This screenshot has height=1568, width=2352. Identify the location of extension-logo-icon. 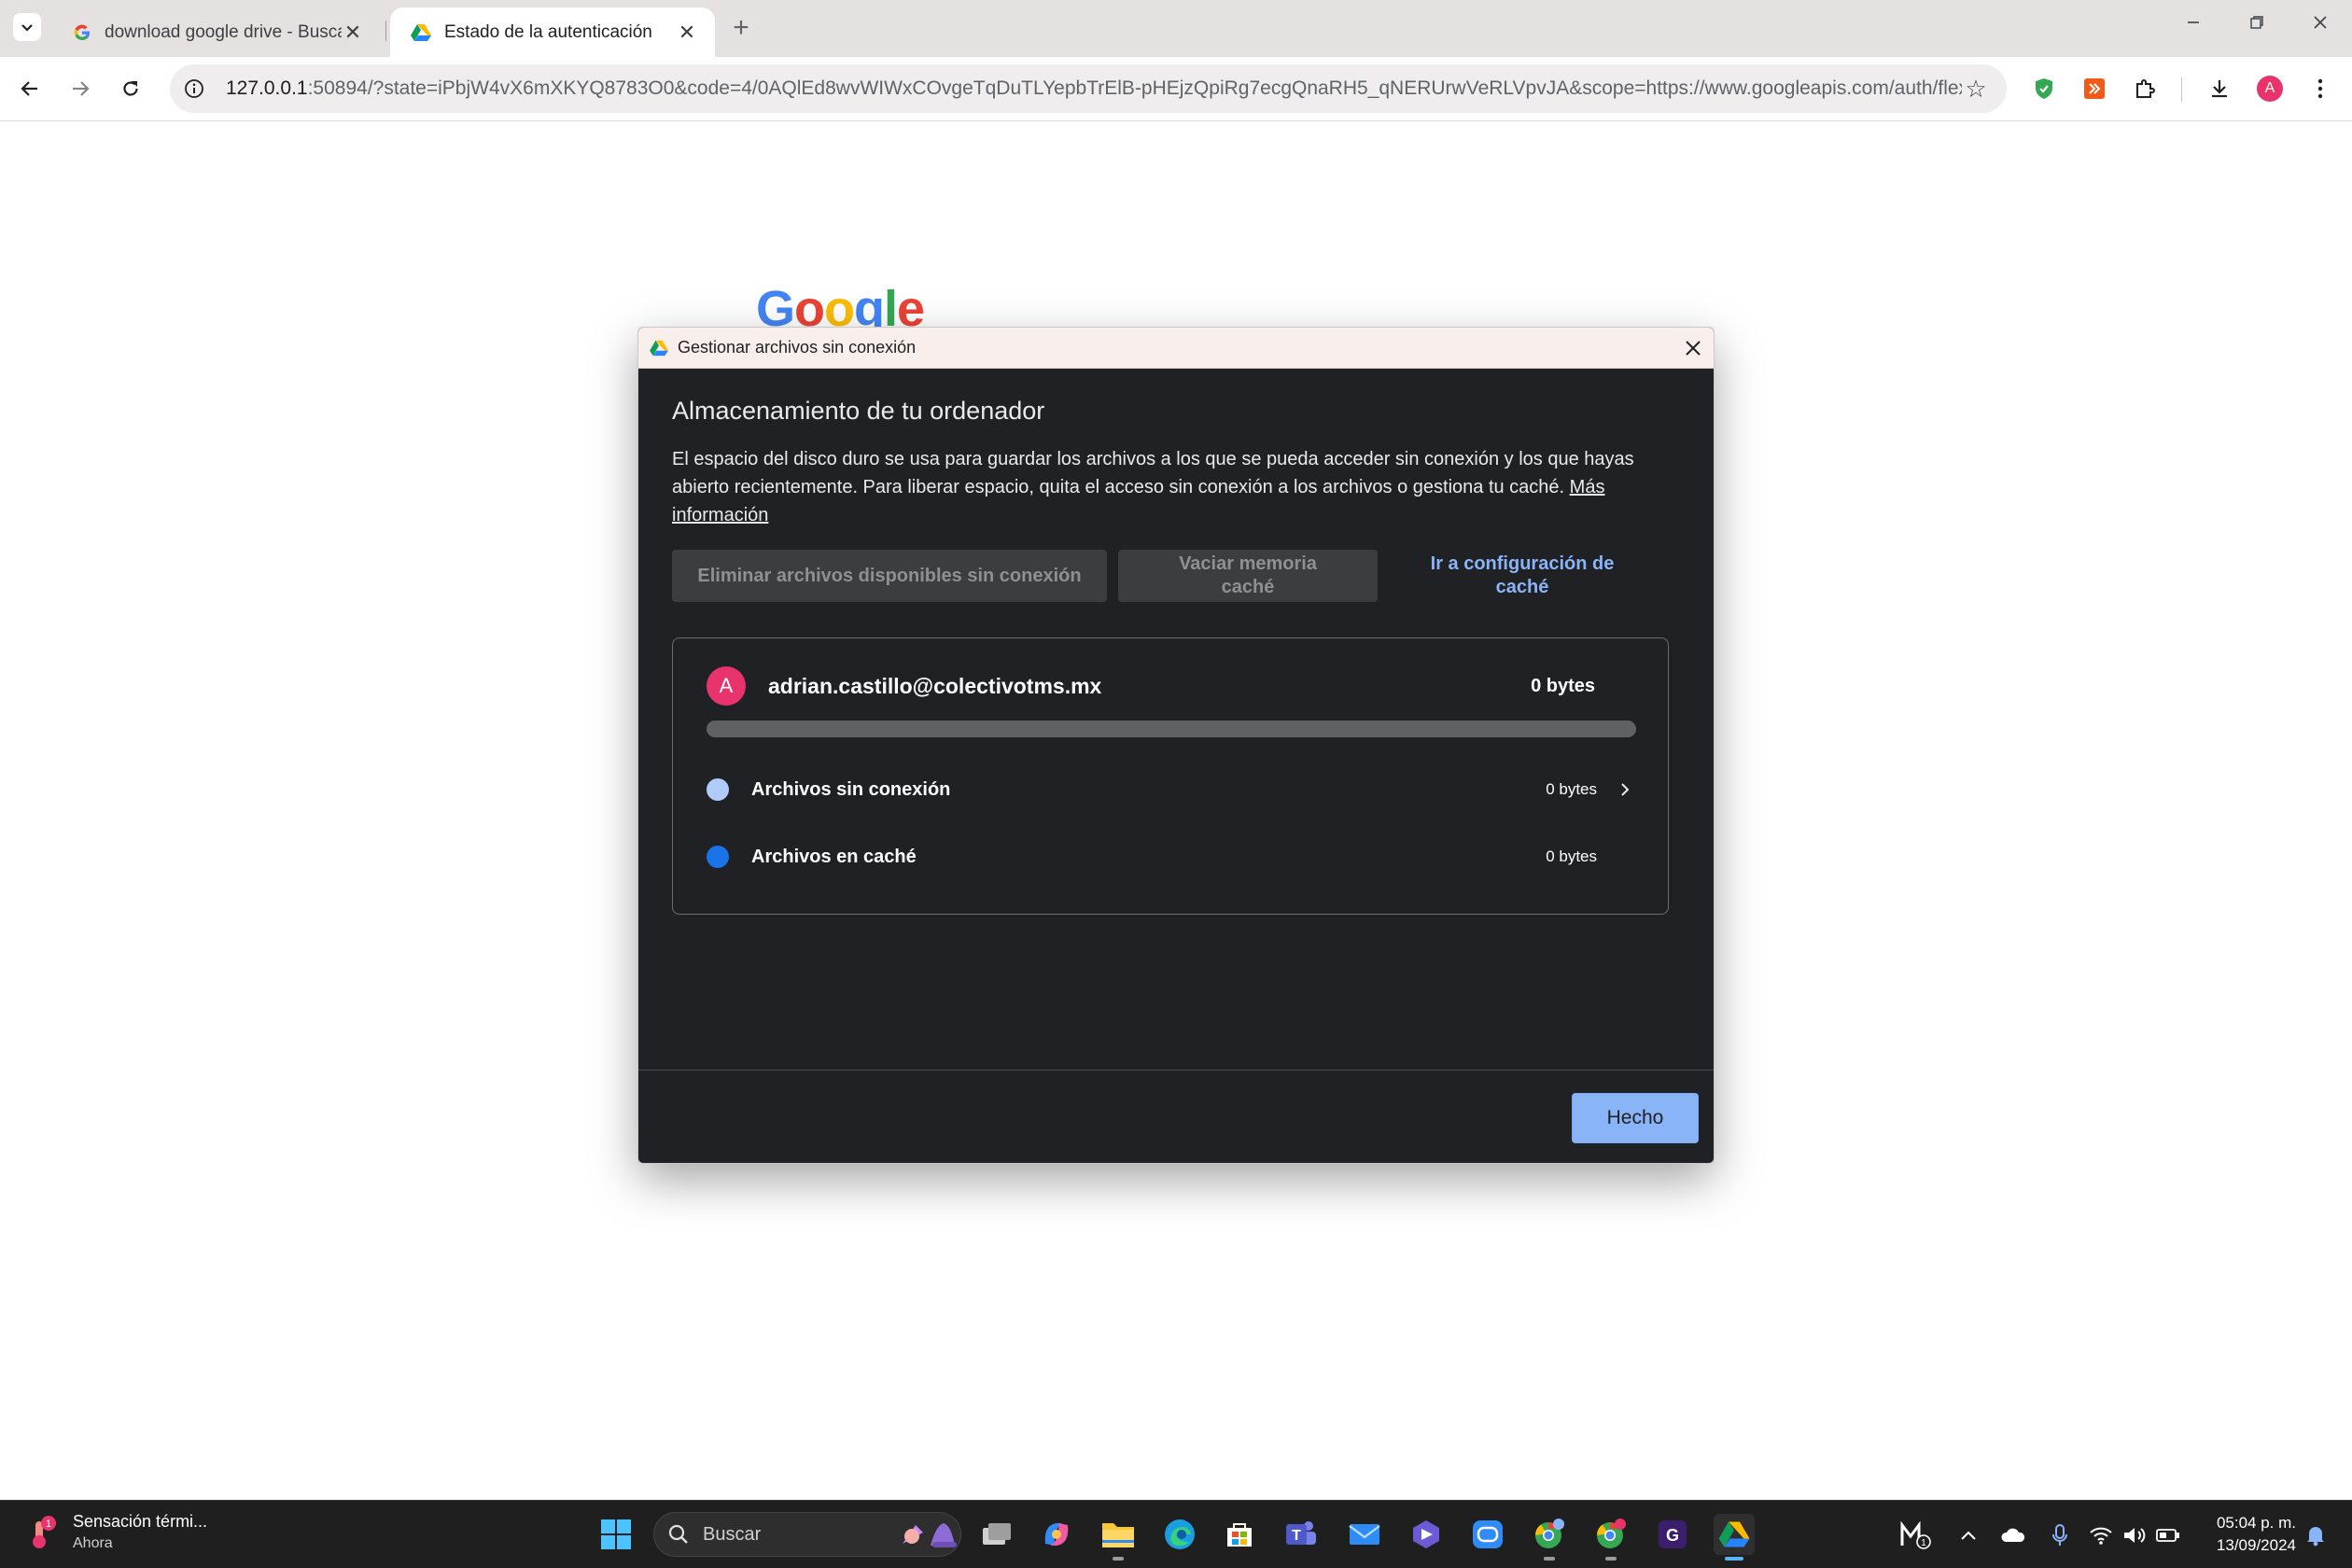
(2094, 88).